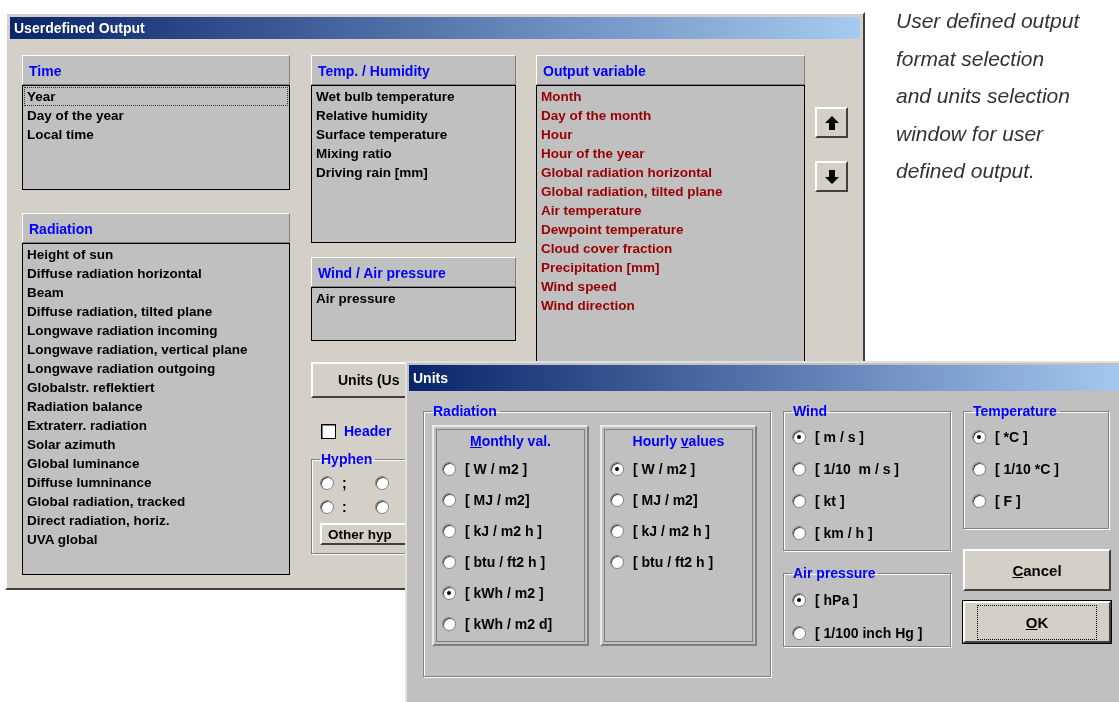  Describe the element at coordinates (510, 441) in the screenshot. I see `panel-title: Monthly val.` at that location.